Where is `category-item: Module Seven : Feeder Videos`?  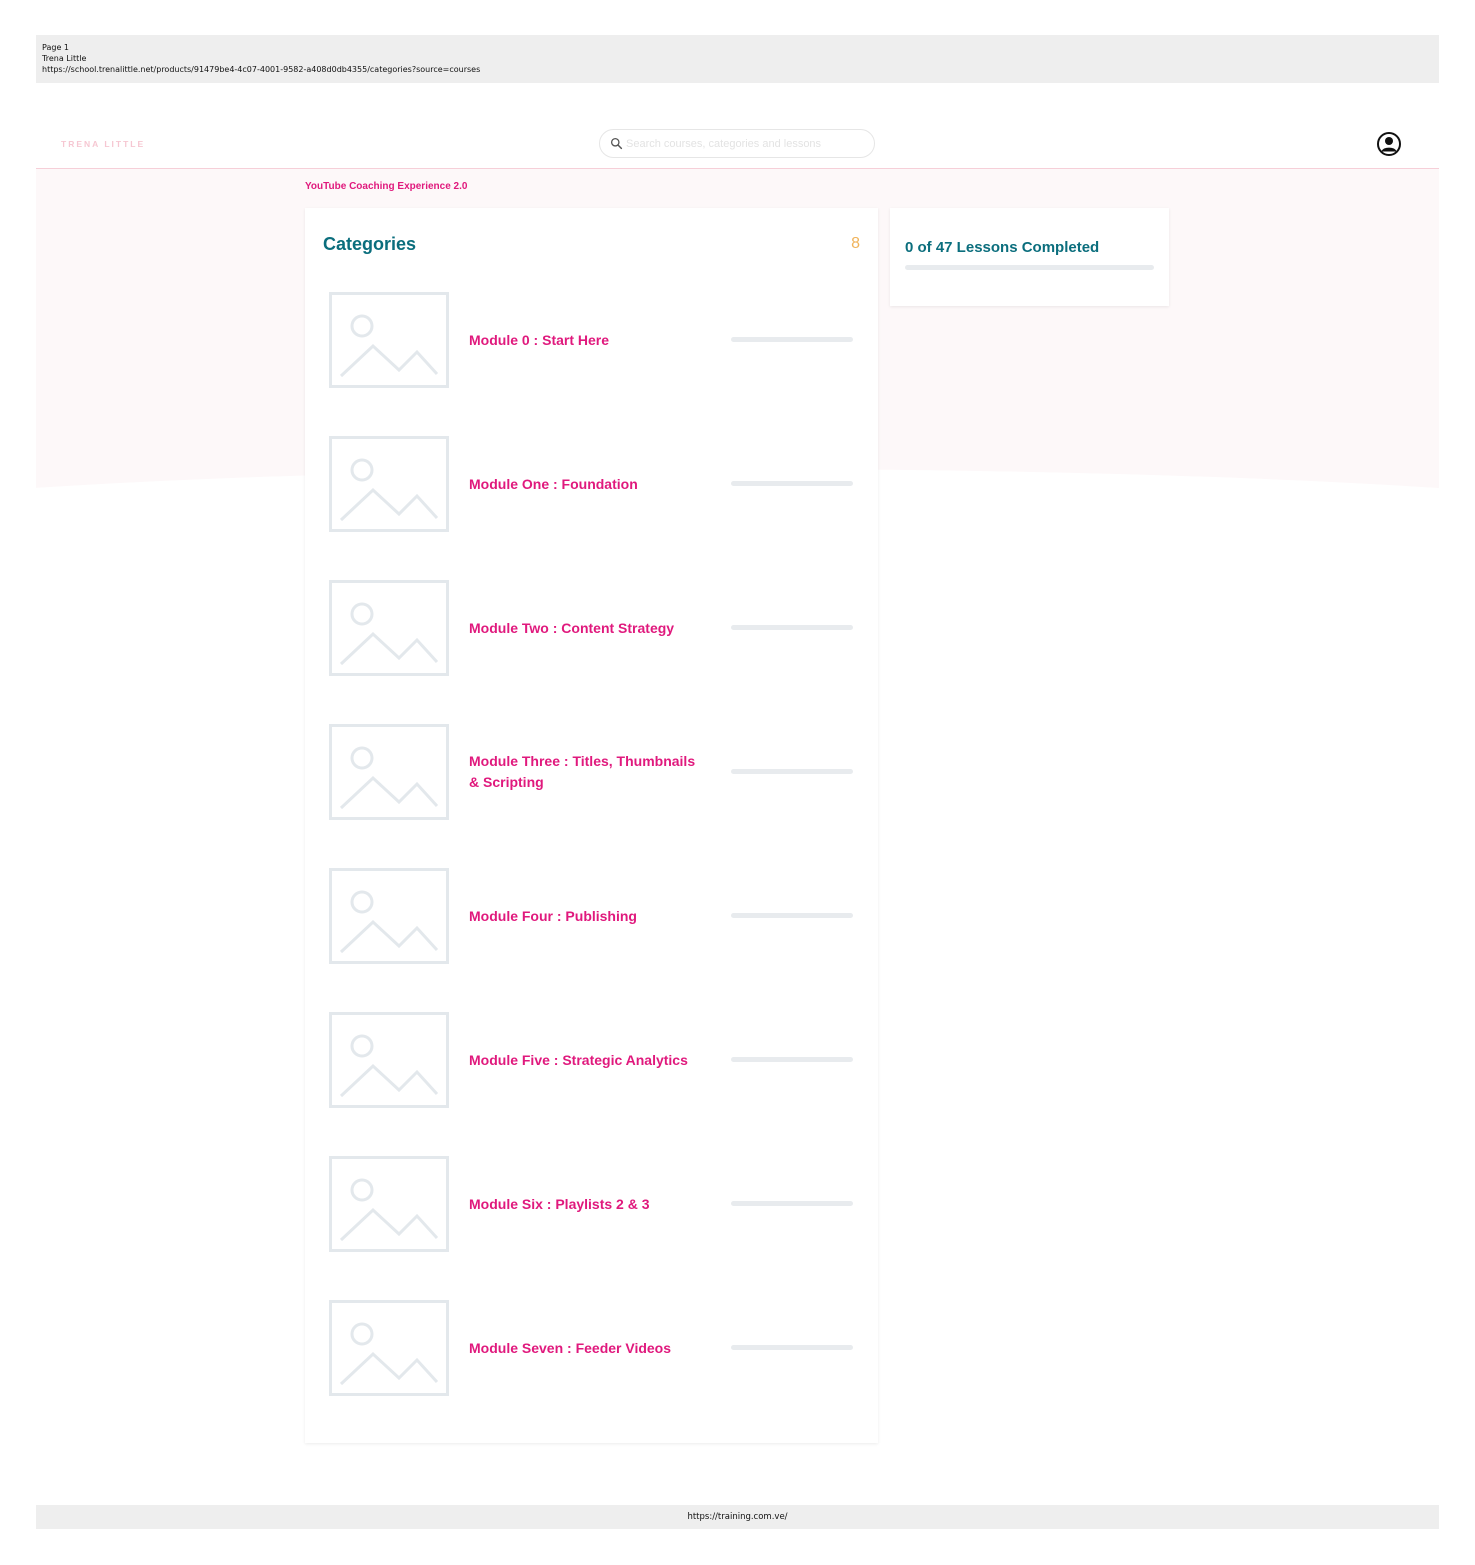
category-item: Module Seven : Feeder Videos is located at coordinates (594, 1348).